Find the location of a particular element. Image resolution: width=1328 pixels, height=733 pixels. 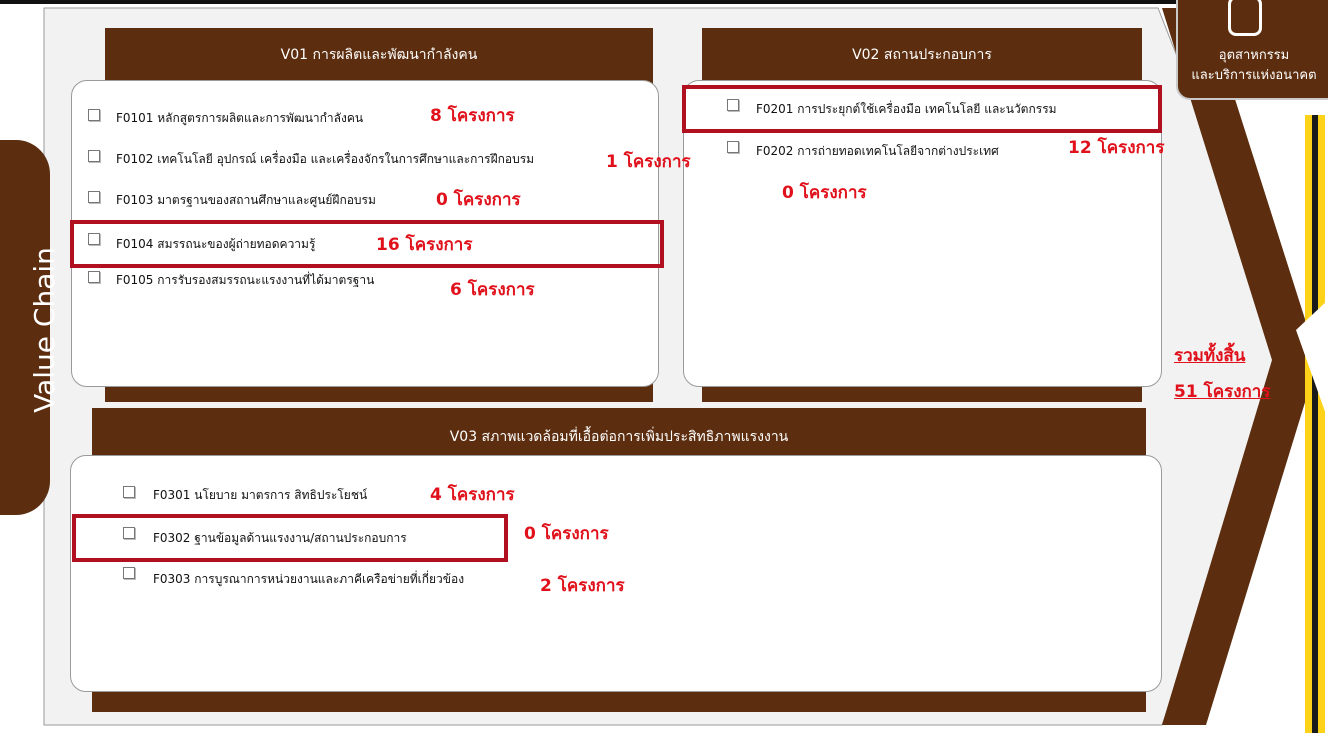

total-label: รวมทั้งสิ้น is located at coordinates (1210, 356).